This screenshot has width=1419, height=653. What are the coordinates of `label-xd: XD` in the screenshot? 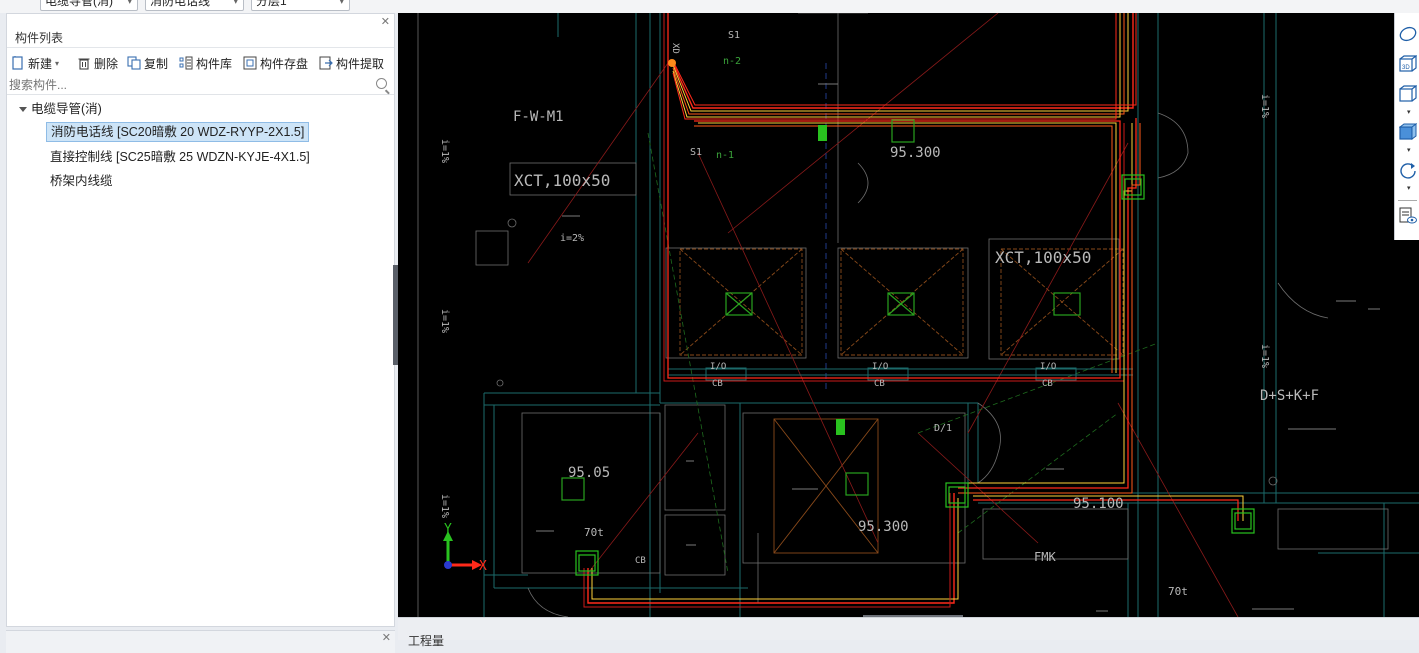 It's located at (675, 48).